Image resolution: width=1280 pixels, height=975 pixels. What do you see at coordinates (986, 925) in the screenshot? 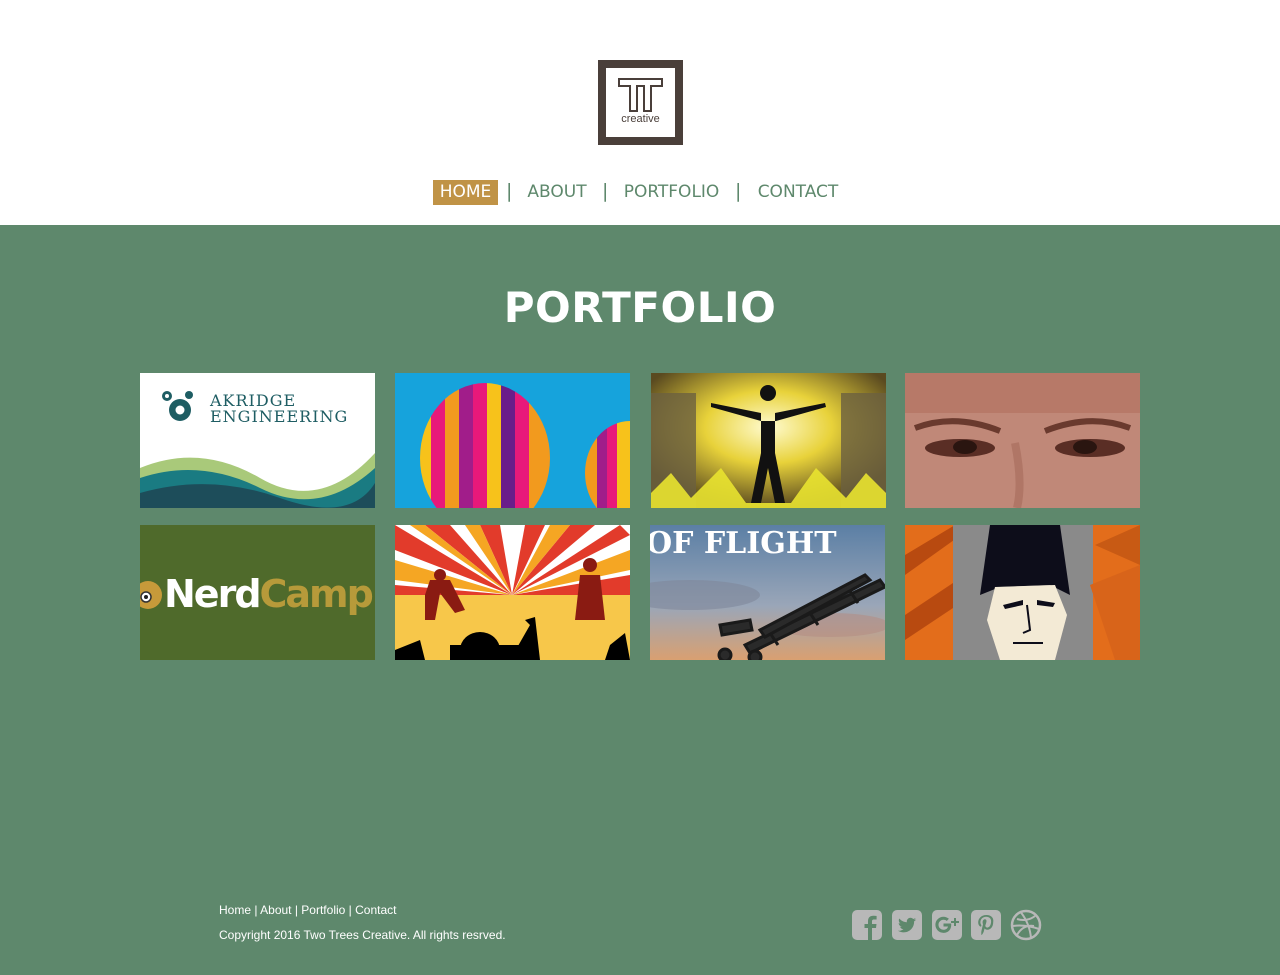
I see `pinterest-icon` at bounding box center [986, 925].